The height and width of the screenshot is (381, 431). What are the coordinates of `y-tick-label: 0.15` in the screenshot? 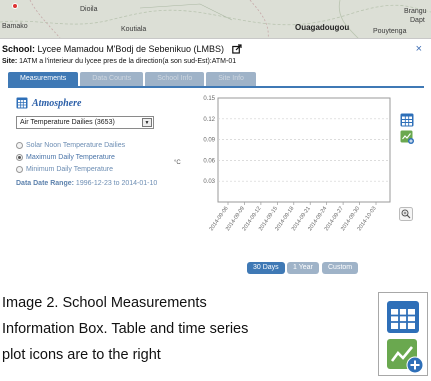 It's located at (209, 99).